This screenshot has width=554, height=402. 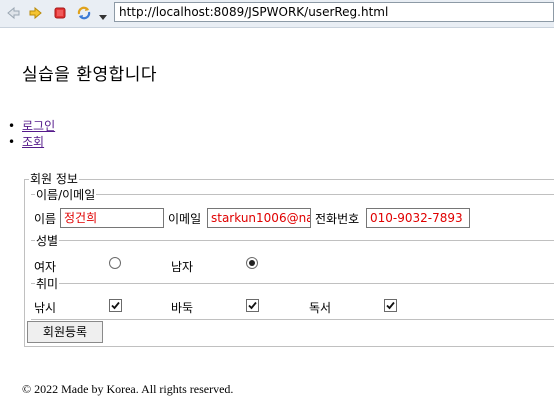 What do you see at coordinates (60, 13) in the screenshot?
I see `stop-icon` at bounding box center [60, 13].